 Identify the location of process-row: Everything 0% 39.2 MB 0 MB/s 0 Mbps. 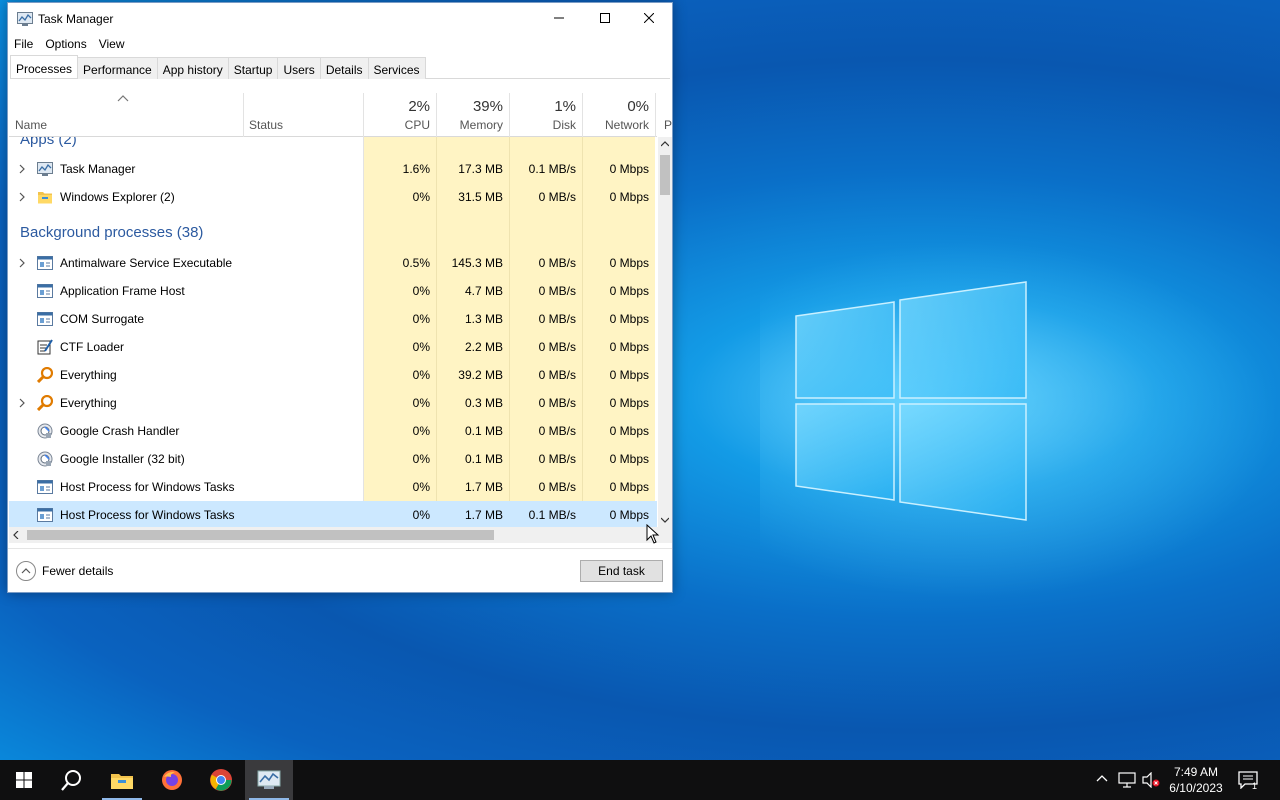
(333, 375).